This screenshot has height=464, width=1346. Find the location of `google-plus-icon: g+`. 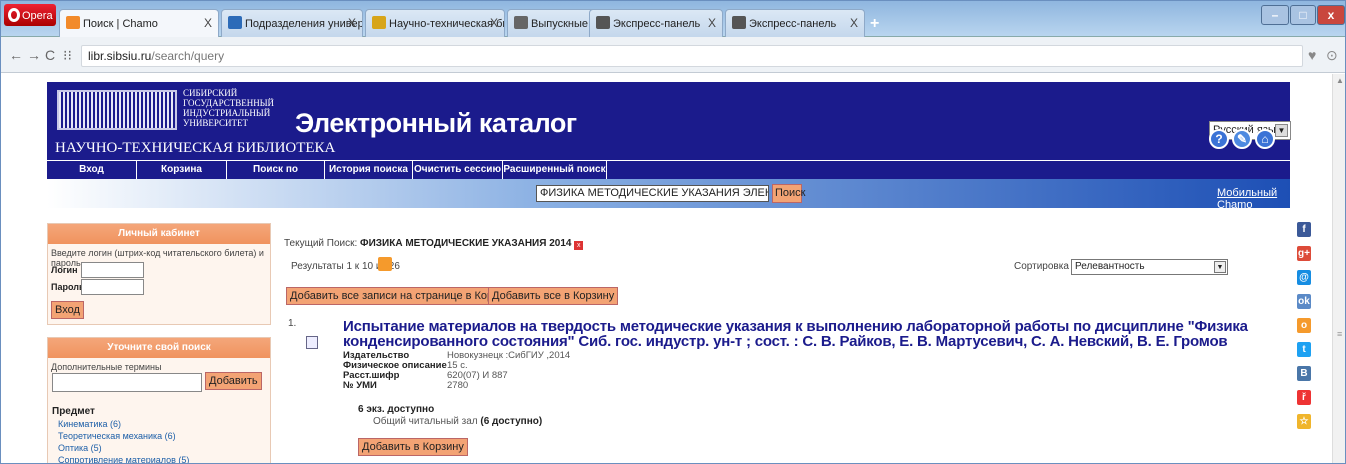

google-plus-icon: g+ is located at coordinates (1304, 253).